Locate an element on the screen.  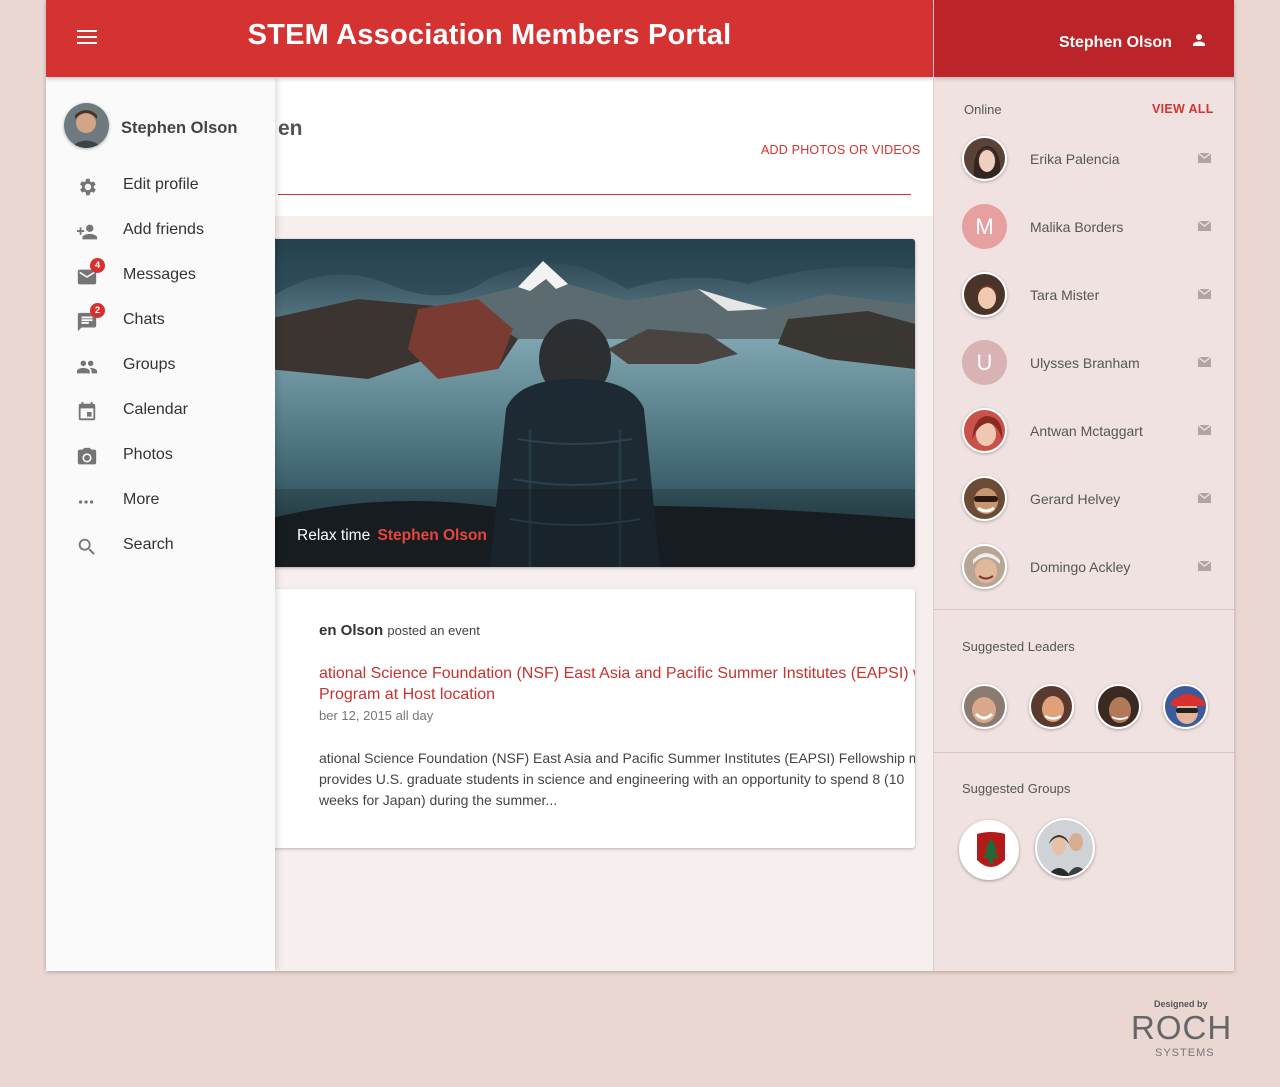
nav-groups: Groups is located at coordinates (160, 366).